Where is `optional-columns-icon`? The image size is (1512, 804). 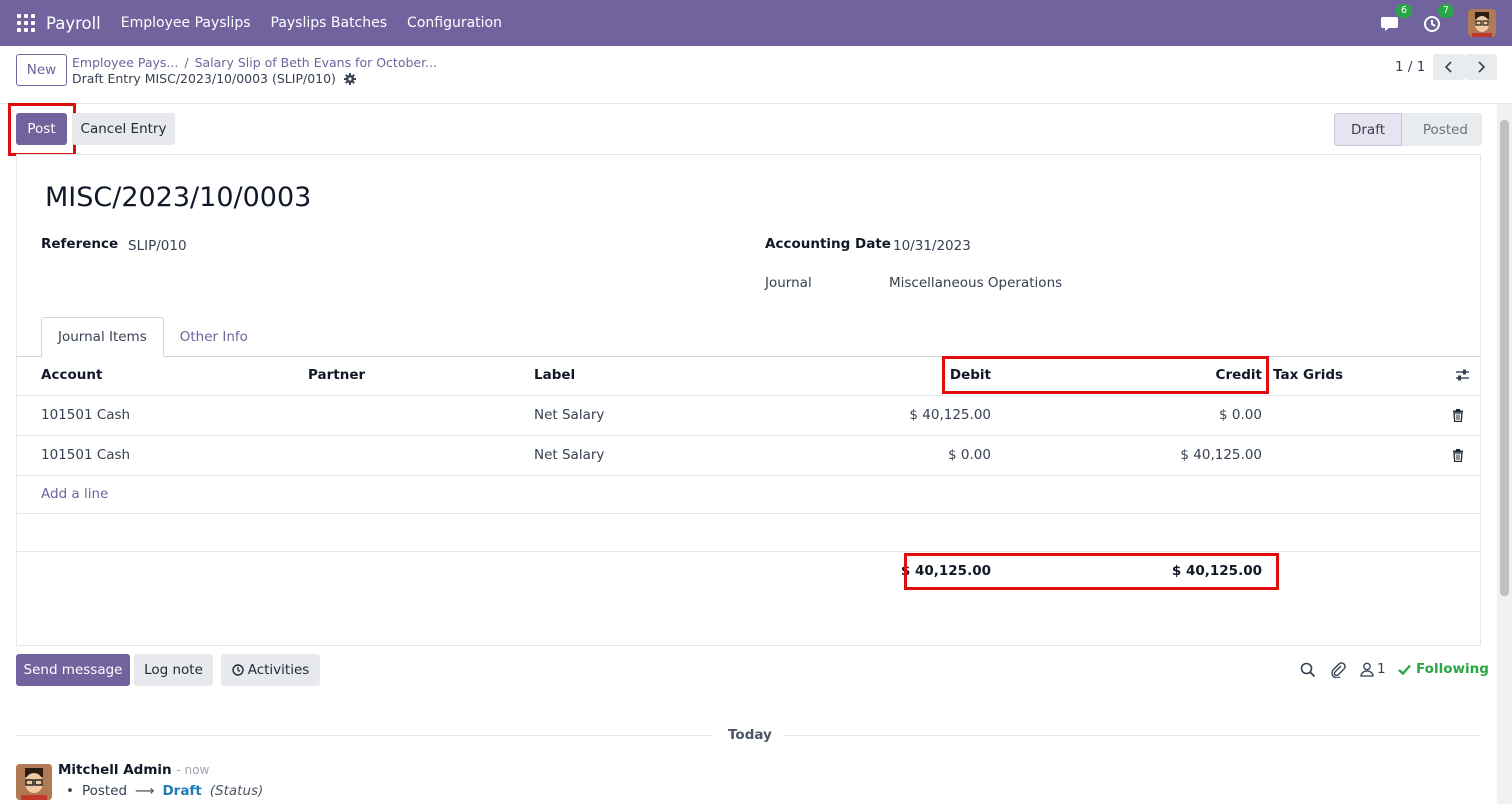 optional-columns-icon is located at coordinates (1462, 375).